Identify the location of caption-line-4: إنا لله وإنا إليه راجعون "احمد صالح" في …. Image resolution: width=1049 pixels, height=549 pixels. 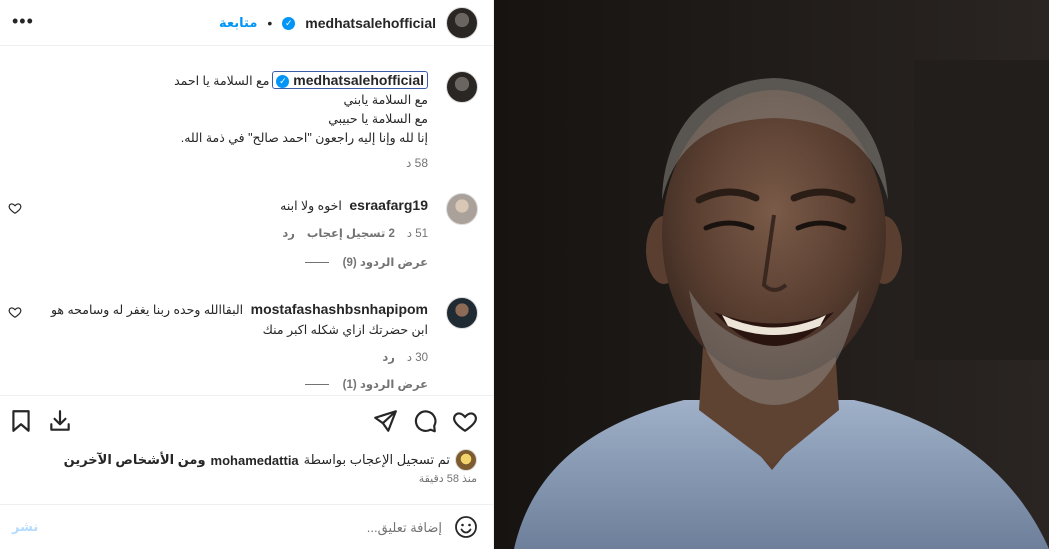
(304, 138).